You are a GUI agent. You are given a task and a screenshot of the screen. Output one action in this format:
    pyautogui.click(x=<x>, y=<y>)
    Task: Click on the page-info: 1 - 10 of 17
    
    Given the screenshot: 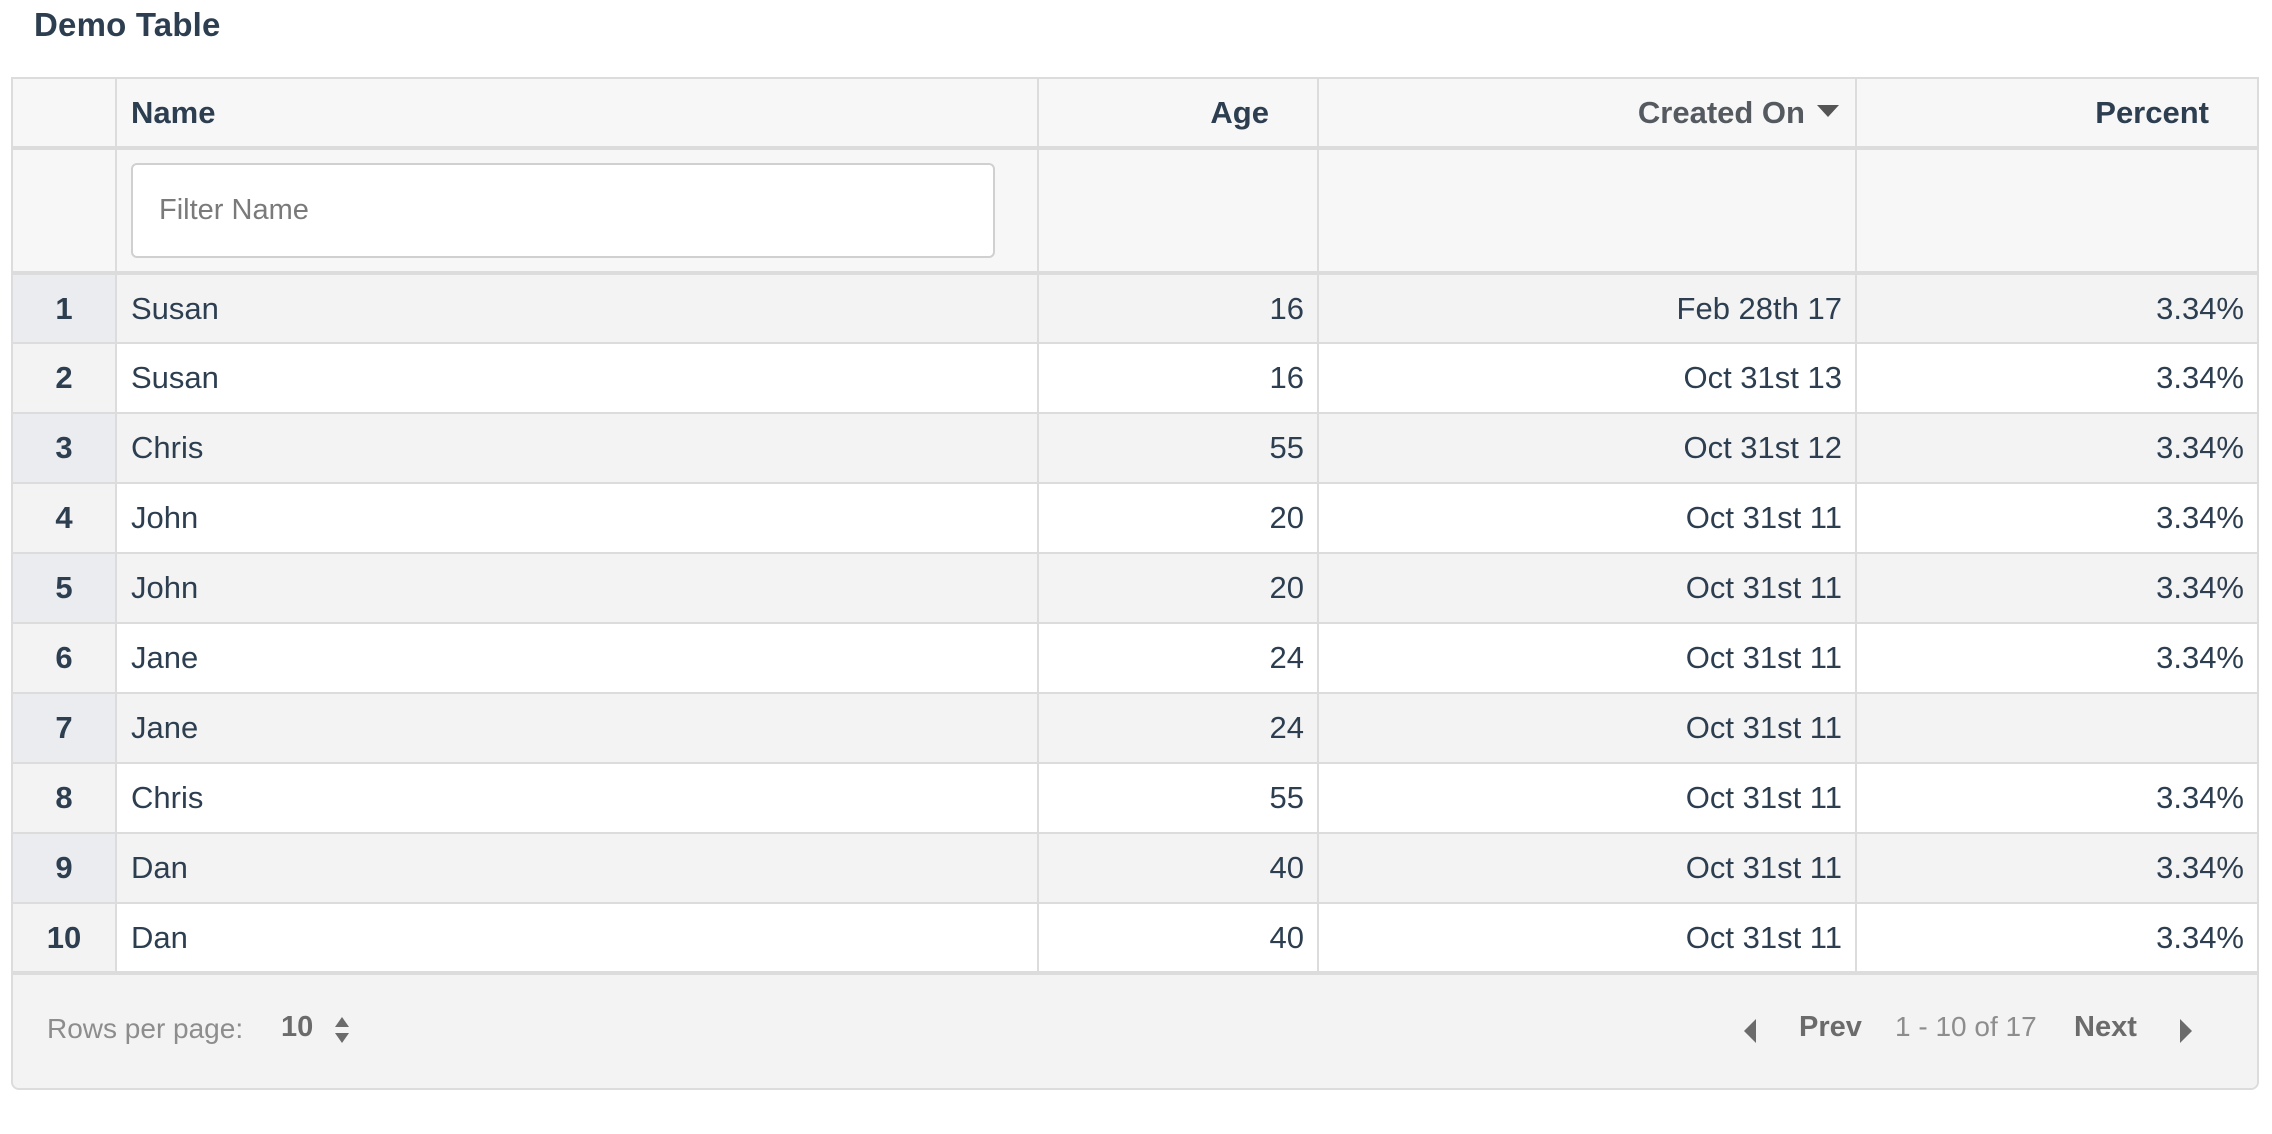 What is the action you would take?
    pyautogui.click(x=1966, y=1026)
    